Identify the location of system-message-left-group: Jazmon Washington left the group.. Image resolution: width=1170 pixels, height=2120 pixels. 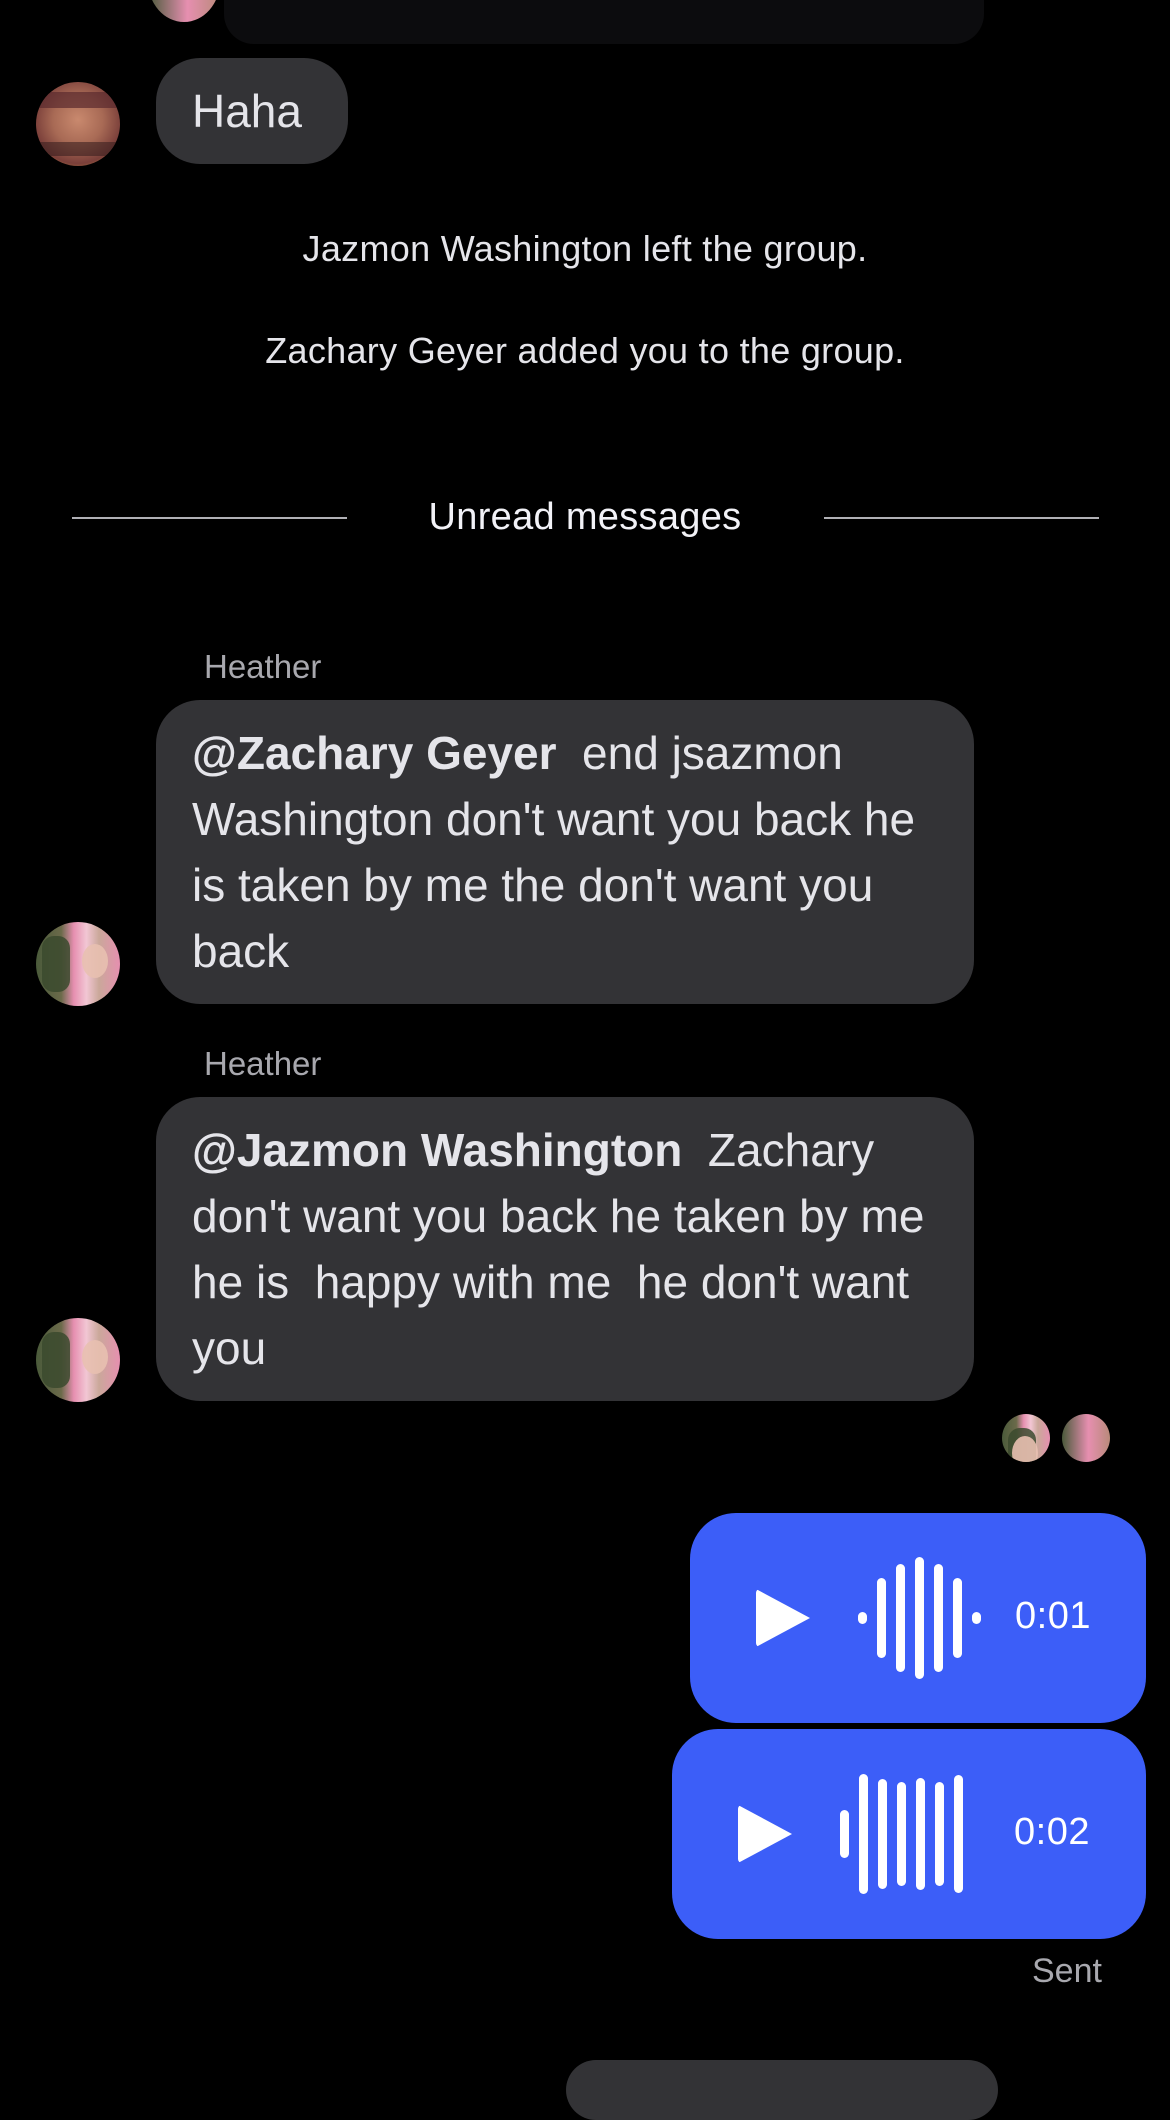
(585, 248).